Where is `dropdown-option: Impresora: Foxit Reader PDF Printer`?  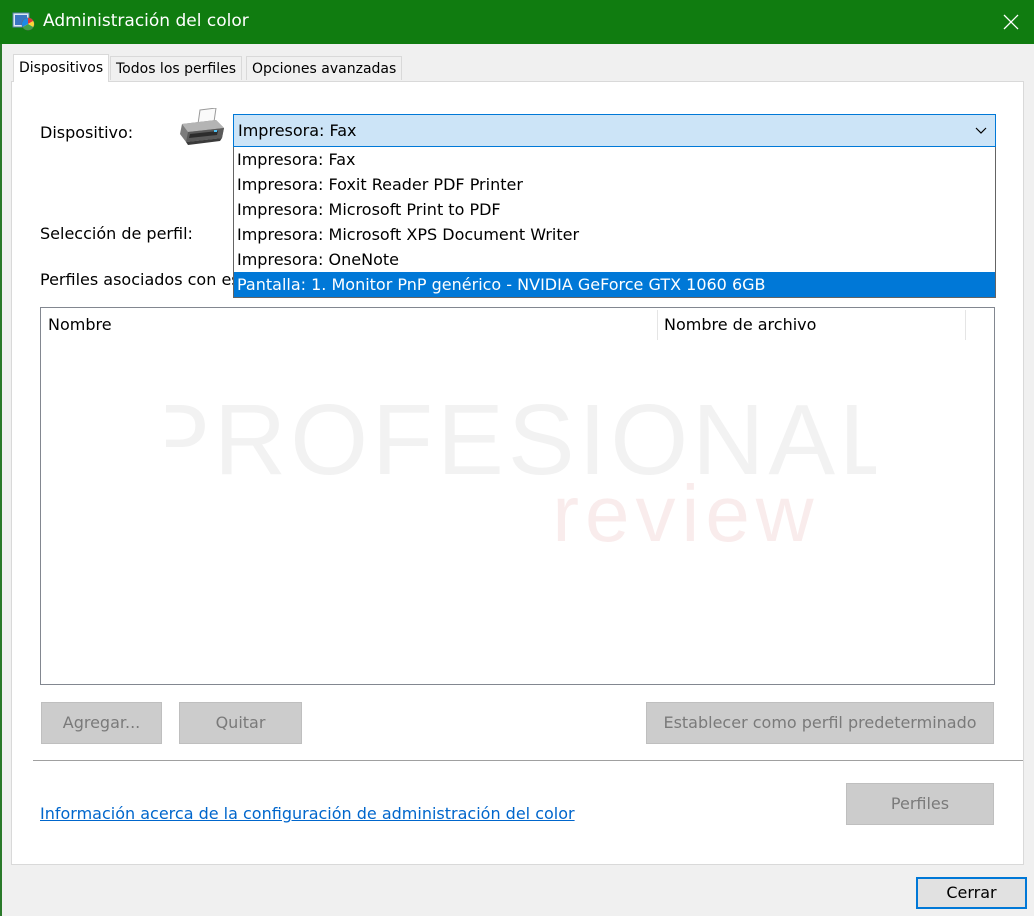
dropdown-option: Impresora: Foxit Reader PDF Printer is located at coordinates (614, 184).